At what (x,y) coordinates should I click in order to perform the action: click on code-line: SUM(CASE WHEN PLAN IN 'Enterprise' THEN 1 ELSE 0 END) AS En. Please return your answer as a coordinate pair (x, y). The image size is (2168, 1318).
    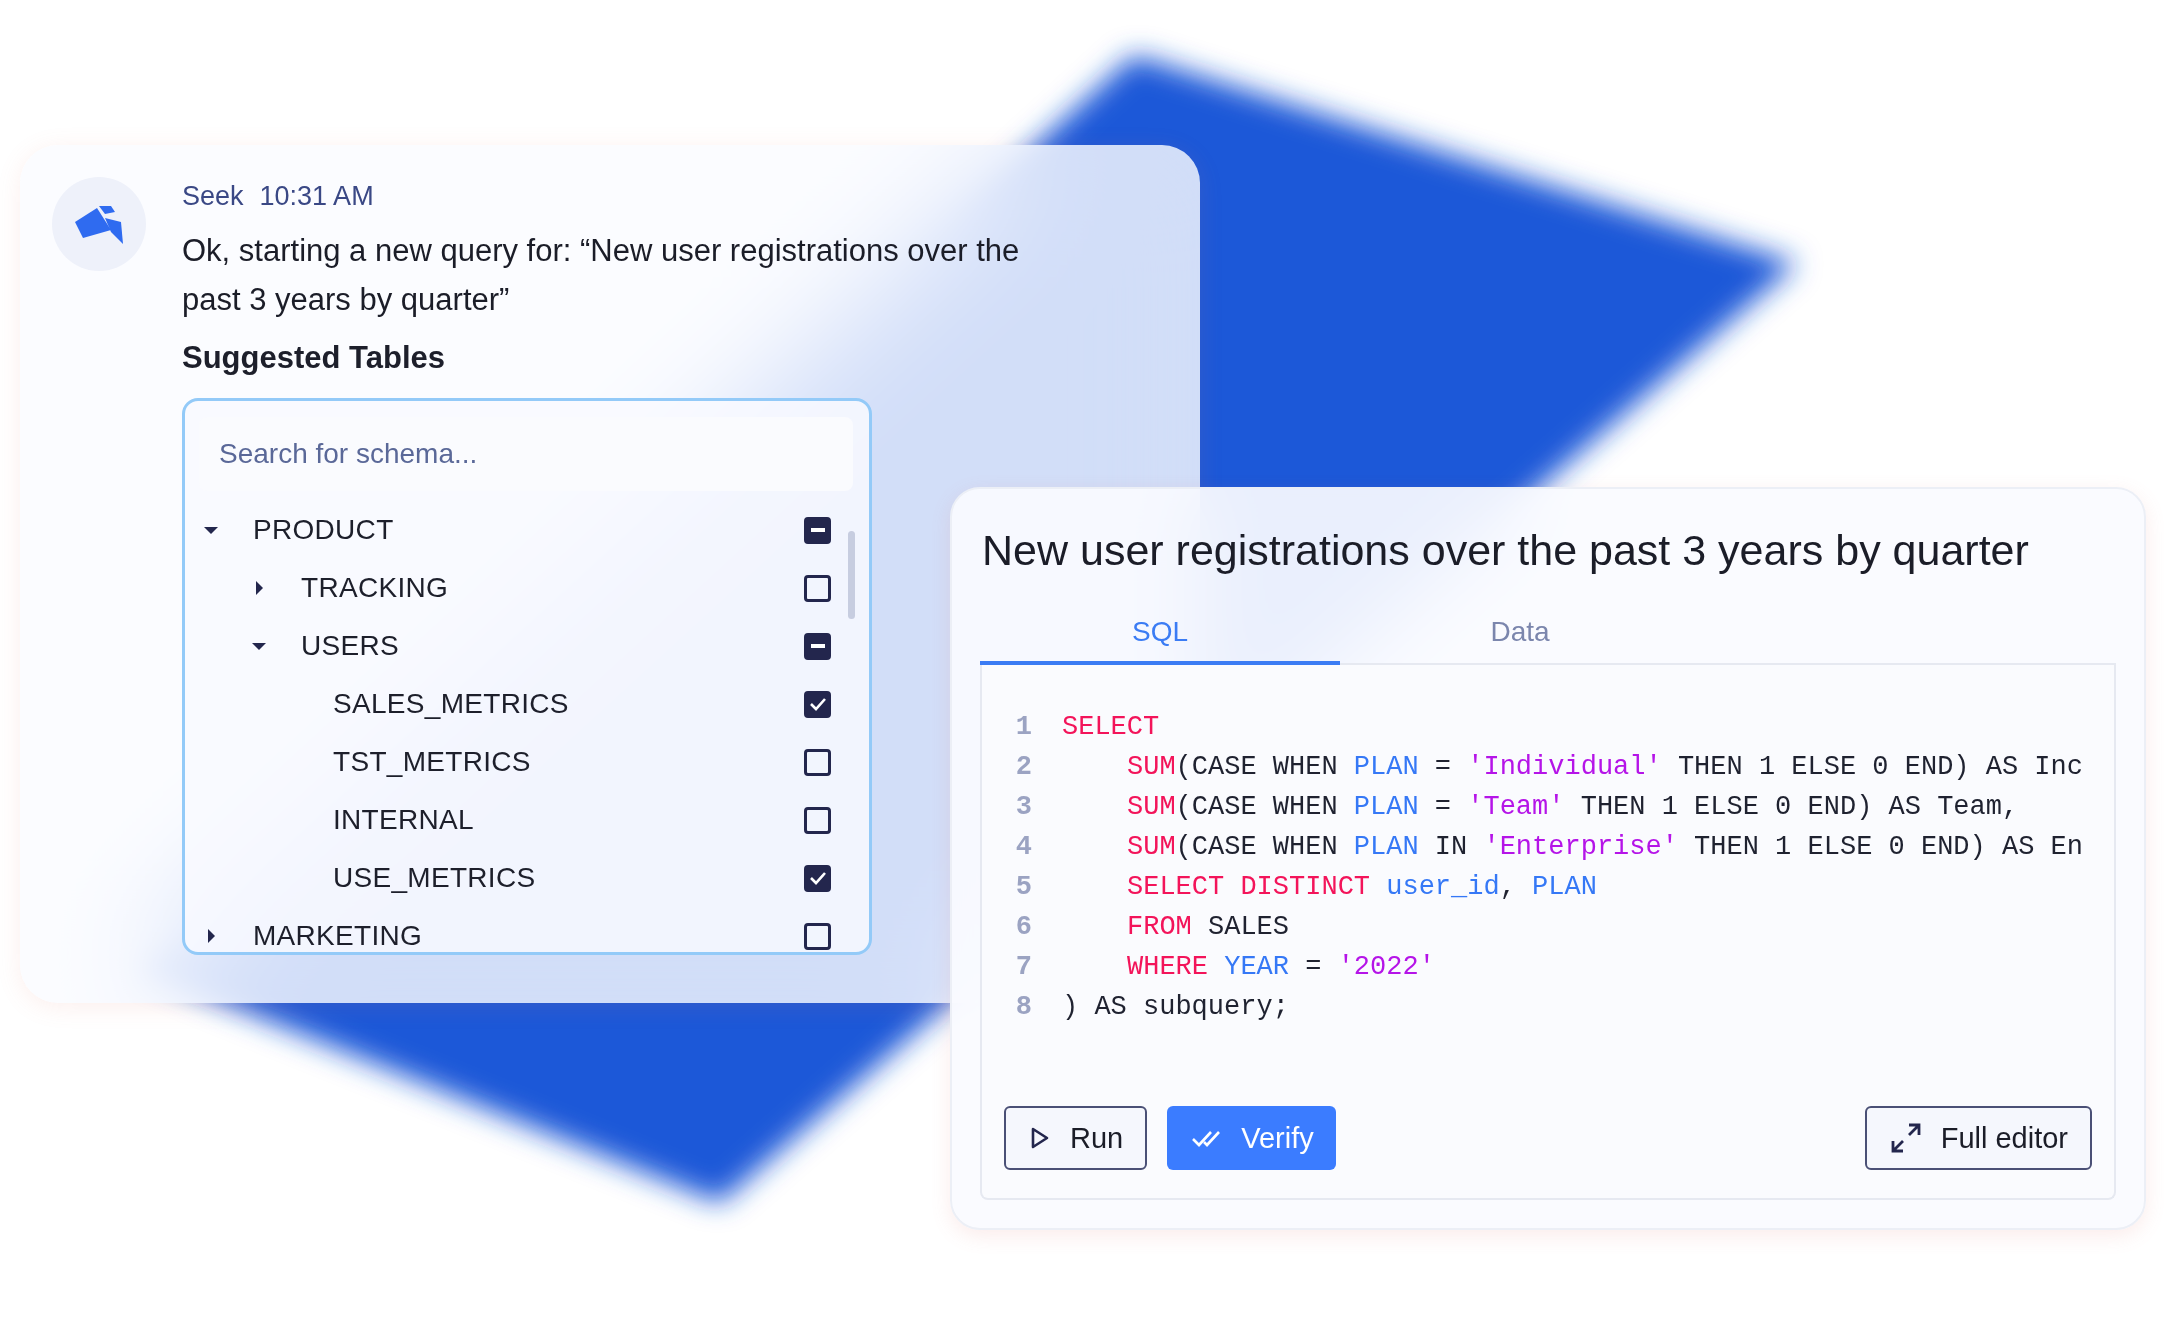
    Looking at the image, I should click on (1605, 847).